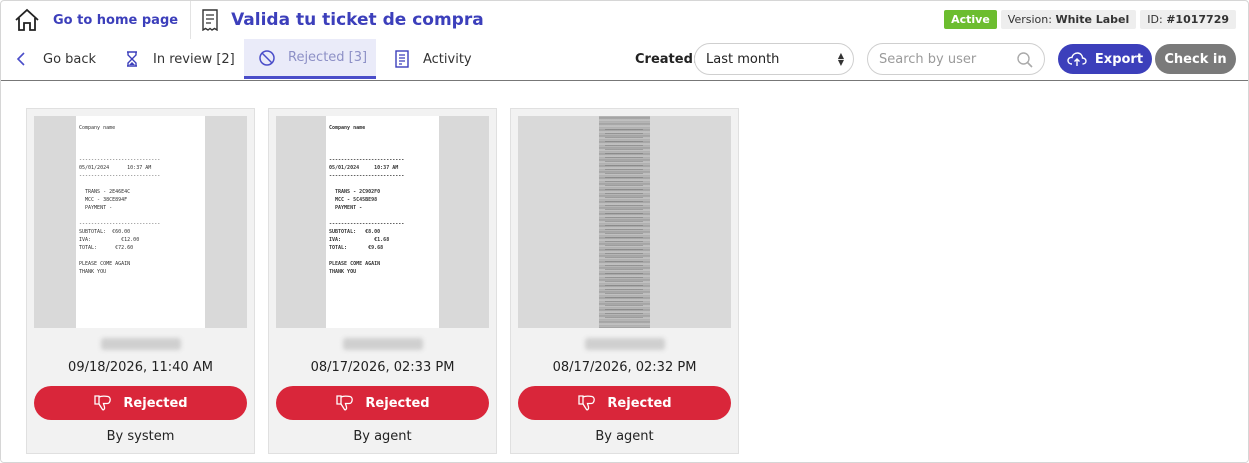 The height and width of the screenshot is (463, 1249). I want to click on export-button: Export, so click(1105, 59).